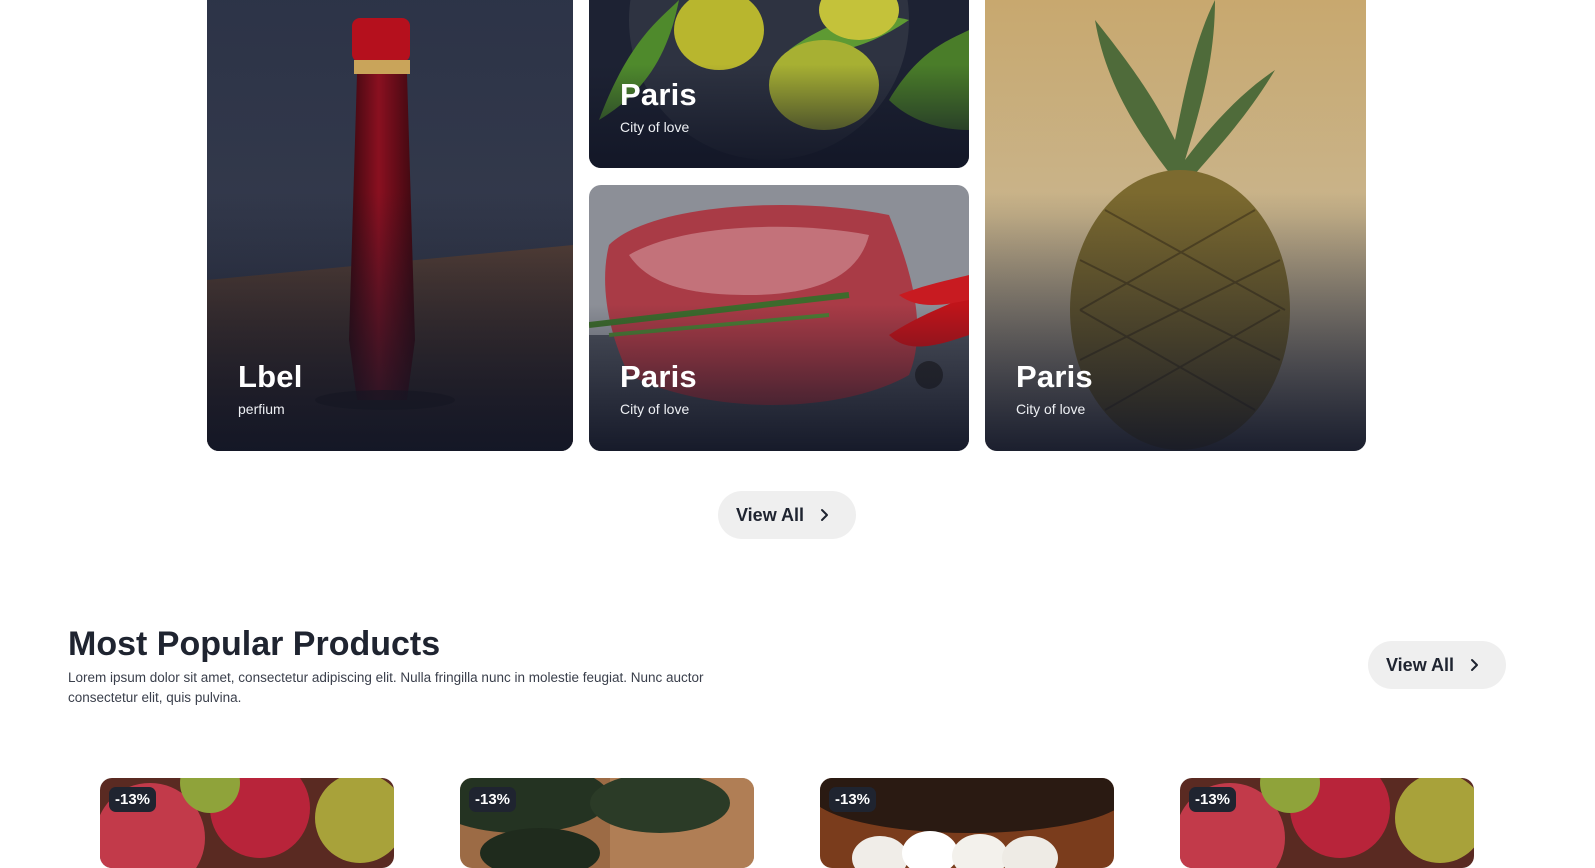 Image resolution: width=1595 pixels, height=868 pixels. I want to click on section-title: Most Popular Products, so click(254, 644).